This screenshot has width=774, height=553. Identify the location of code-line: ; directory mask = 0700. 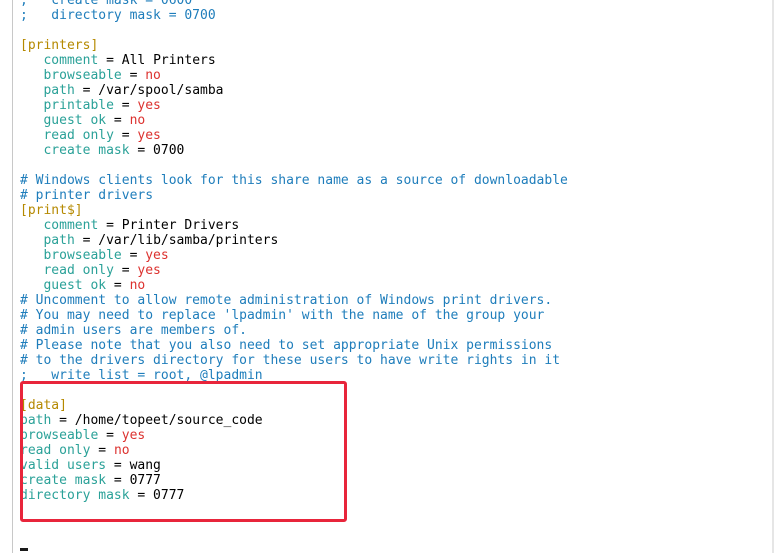
(294, 15).